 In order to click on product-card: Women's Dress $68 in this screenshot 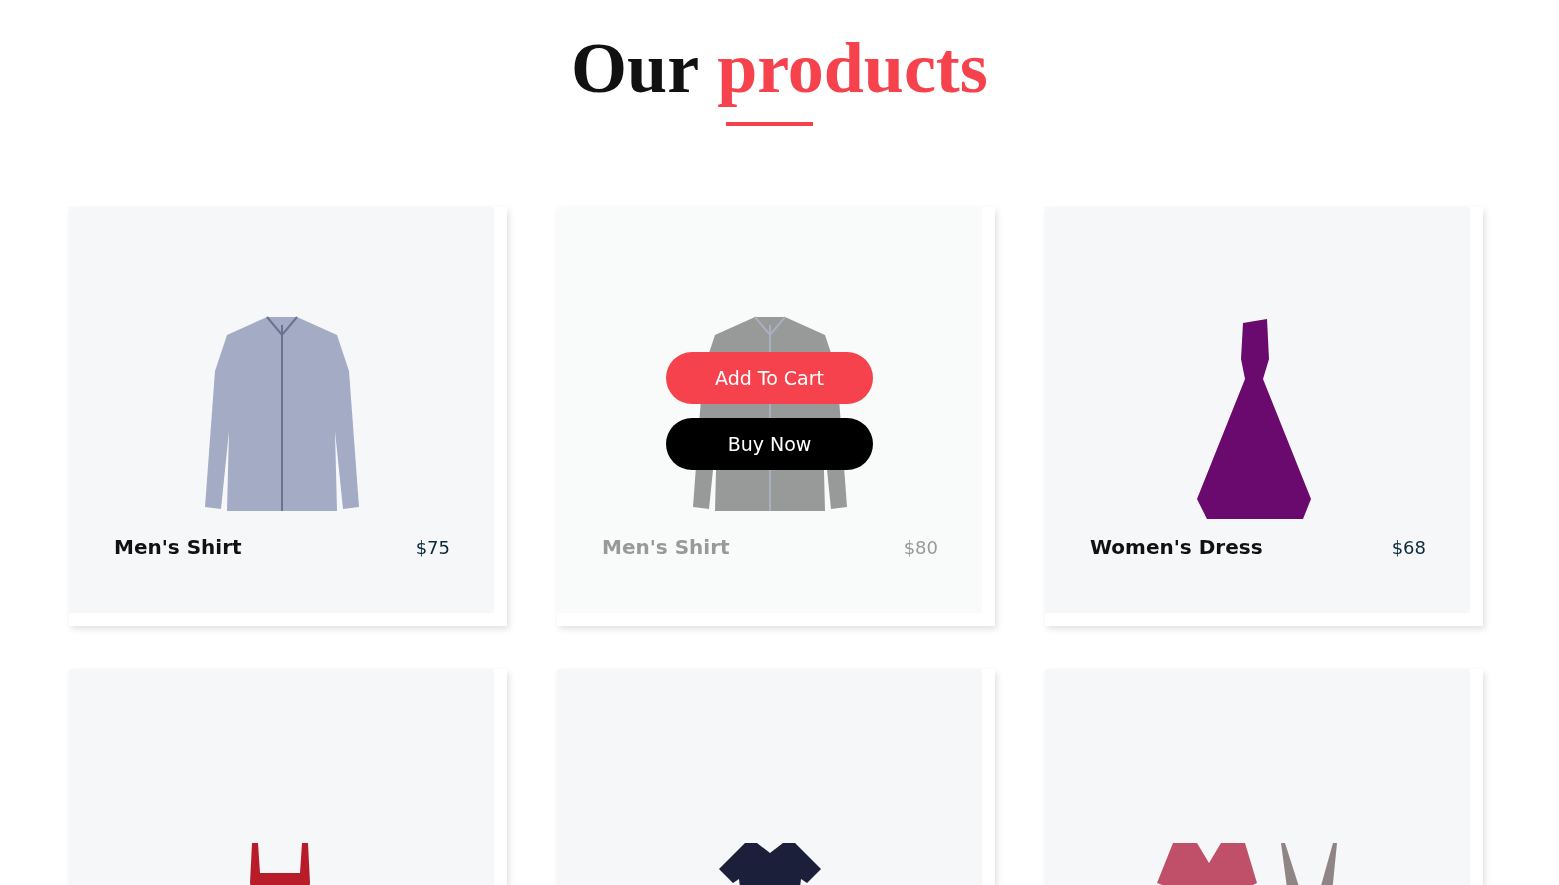, I will do `click(1264, 416)`.